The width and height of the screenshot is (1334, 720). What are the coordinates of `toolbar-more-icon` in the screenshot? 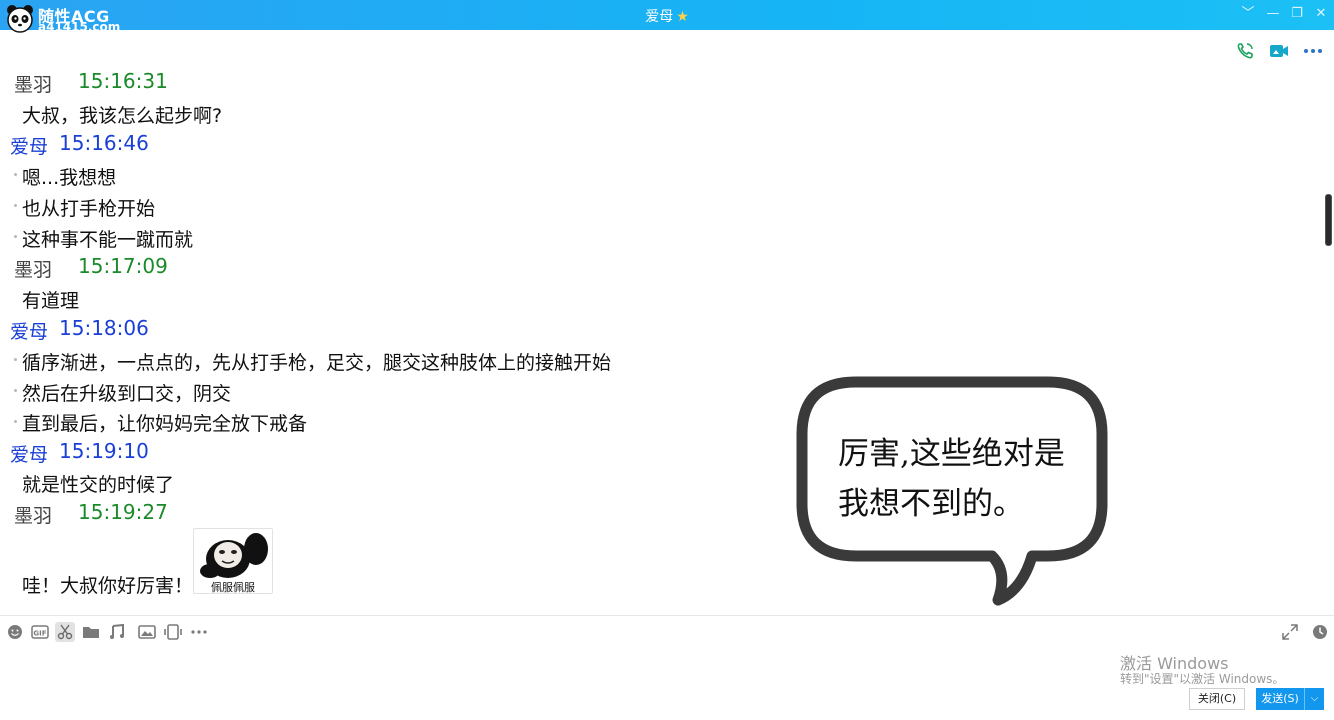 It's located at (199, 632).